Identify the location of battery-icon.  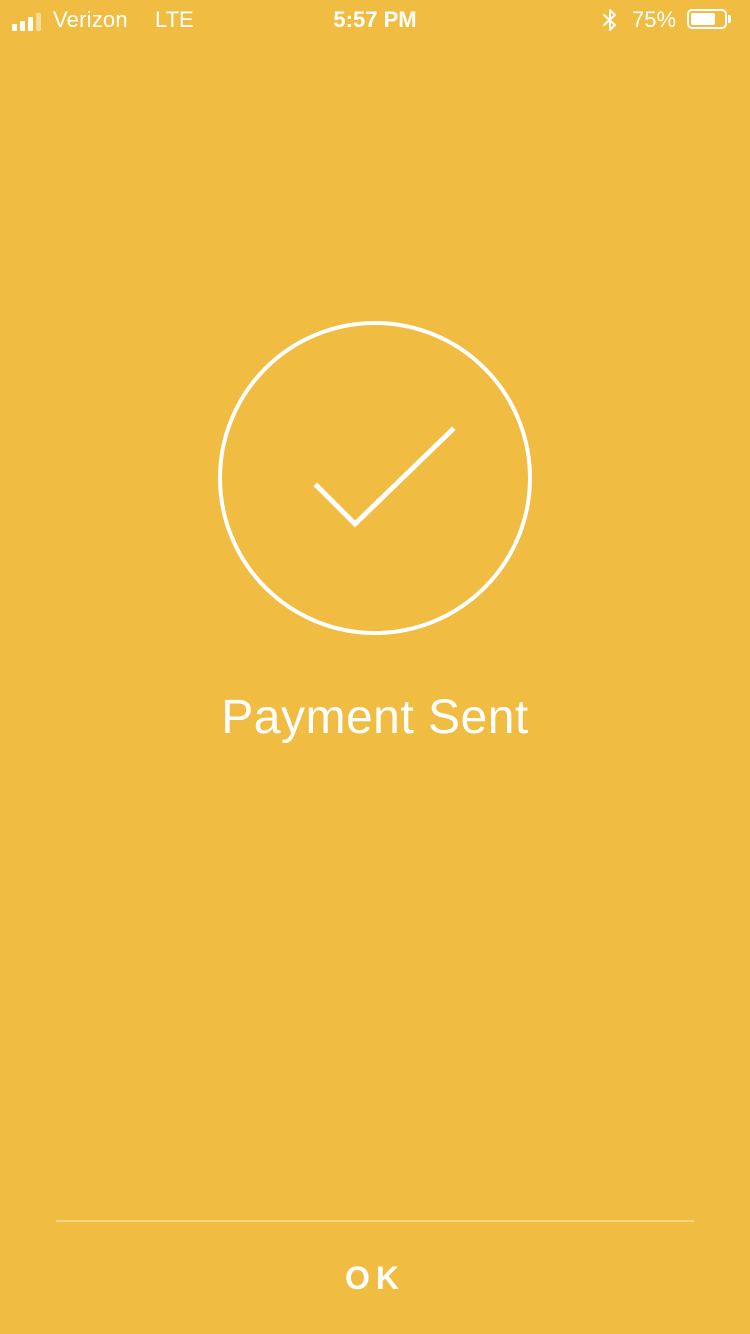
(709, 20).